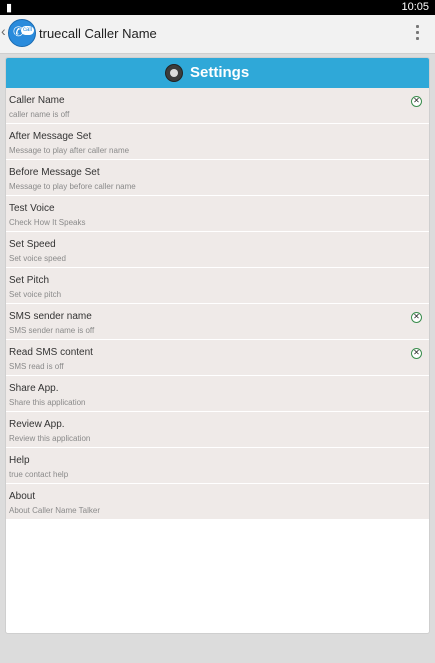 The image size is (435, 663). What do you see at coordinates (51, 352) in the screenshot?
I see `pref-title: Read SMS content` at bounding box center [51, 352].